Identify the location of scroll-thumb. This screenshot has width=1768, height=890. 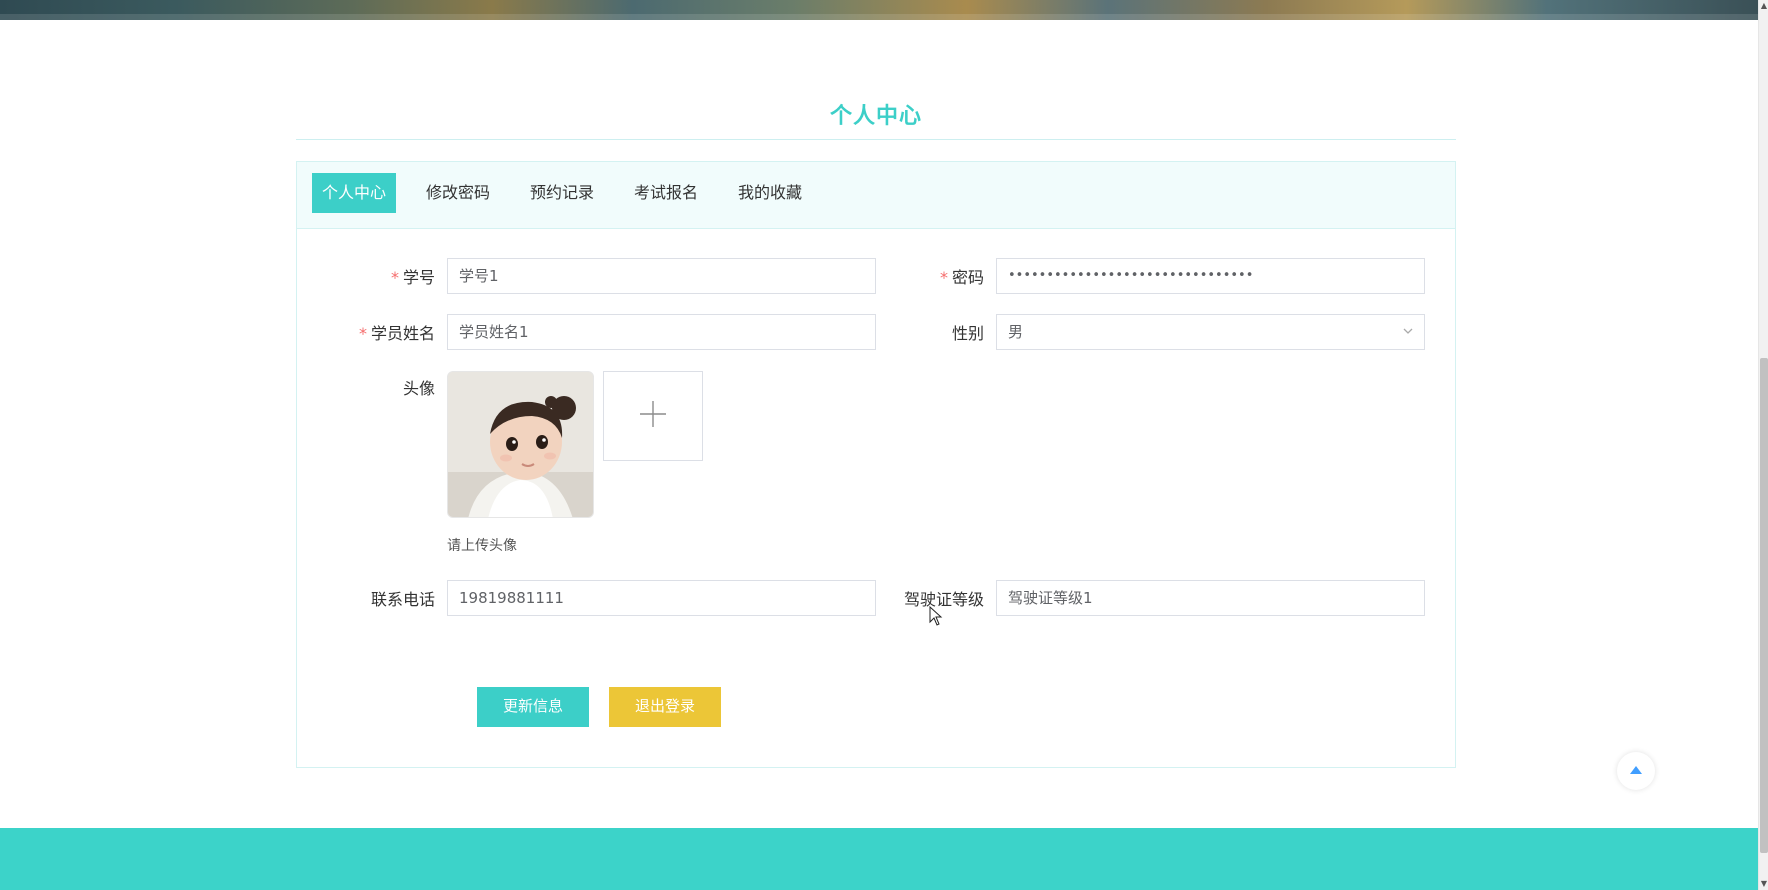
(1764, 605).